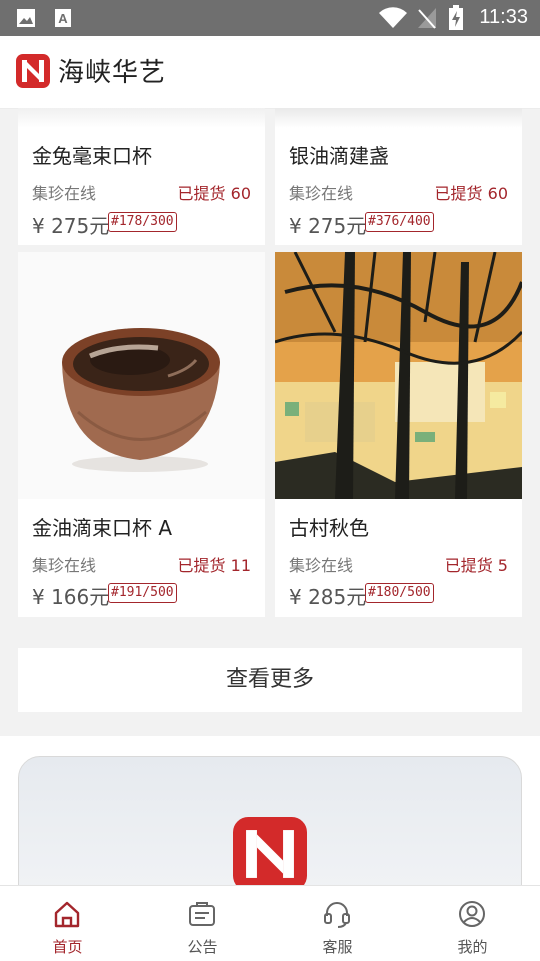 The height and width of the screenshot is (961, 540). Describe the element at coordinates (476, 565) in the screenshot. I see `product-picked: 已提货 5` at that location.